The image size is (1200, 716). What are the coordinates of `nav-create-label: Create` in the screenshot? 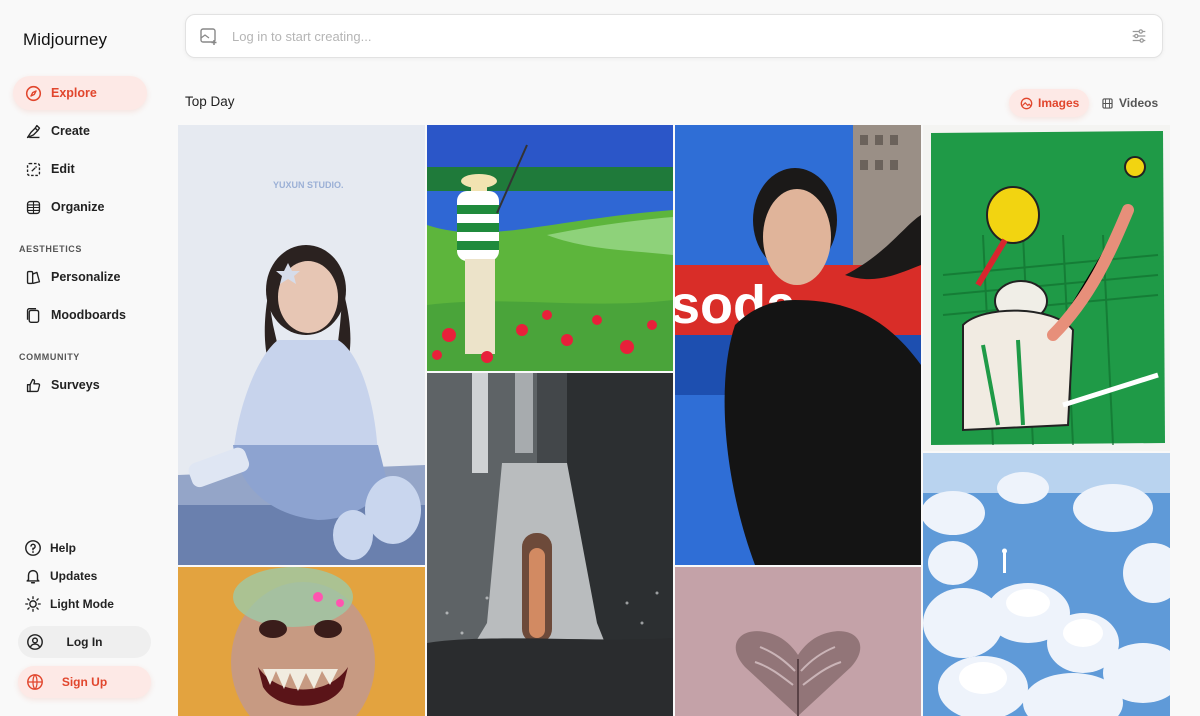 It's located at (70, 131).